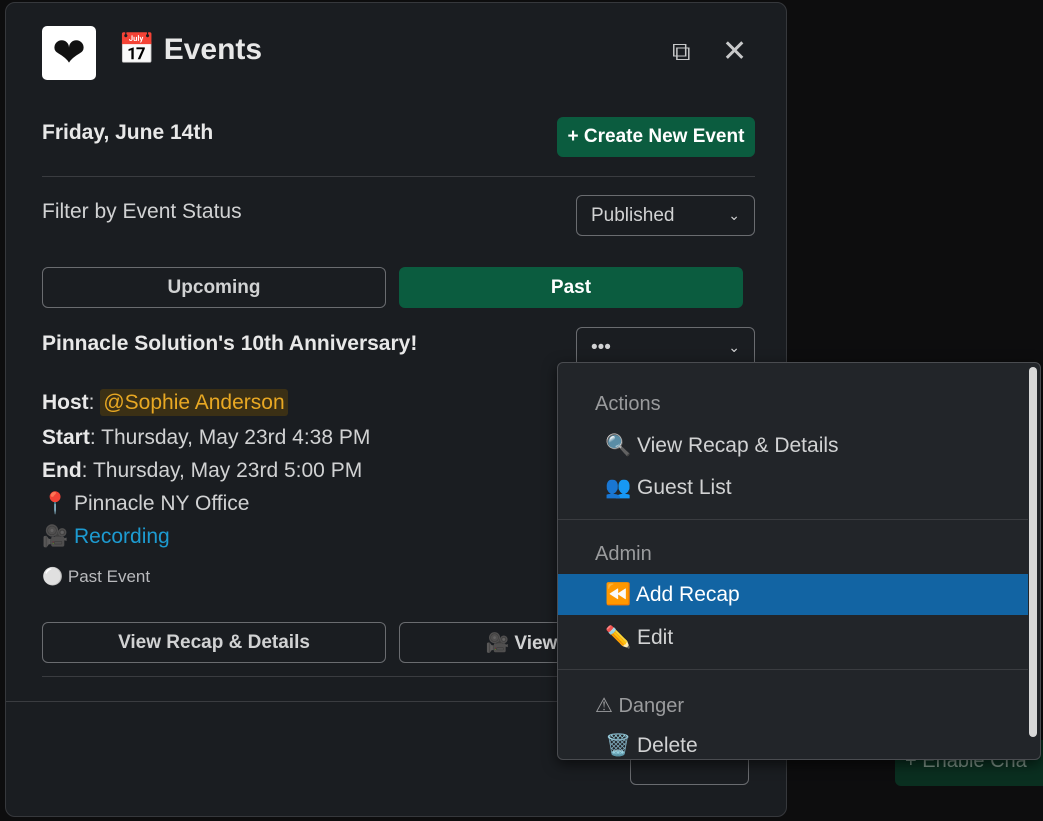 The width and height of the screenshot is (1043, 821). Describe the element at coordinates (55, 536) in the screenshot. I see `film-camera-icon: 🎥` at that location.